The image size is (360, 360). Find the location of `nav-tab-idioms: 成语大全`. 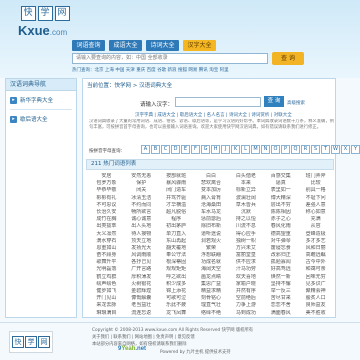

nav-tab-idioms: 成语大全 is located at coordinates (125, 45).